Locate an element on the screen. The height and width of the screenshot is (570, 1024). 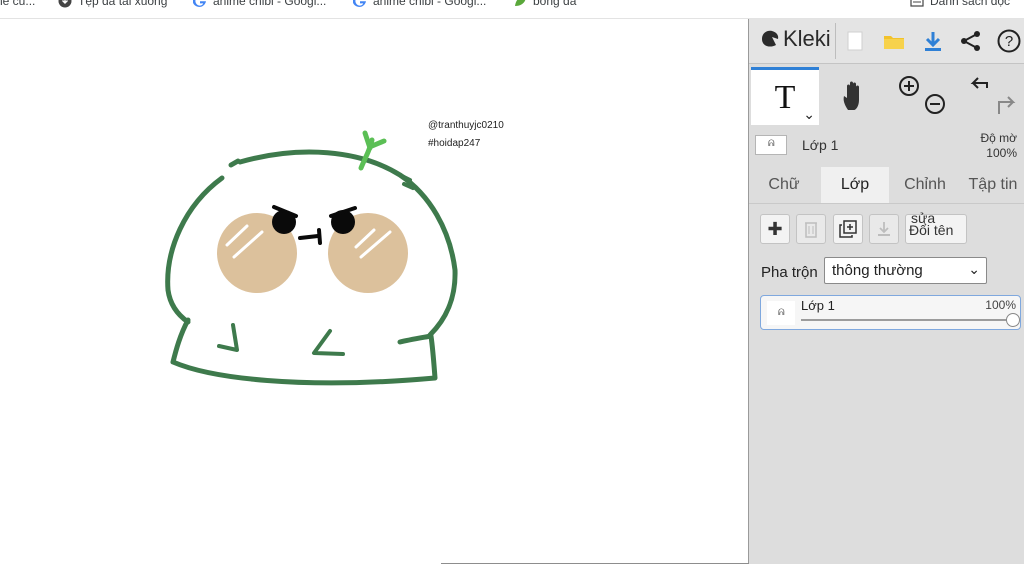
current-layer-info: ᕱ Lớp 1 Độ mờ 100% is located at coordinates (886, 149).